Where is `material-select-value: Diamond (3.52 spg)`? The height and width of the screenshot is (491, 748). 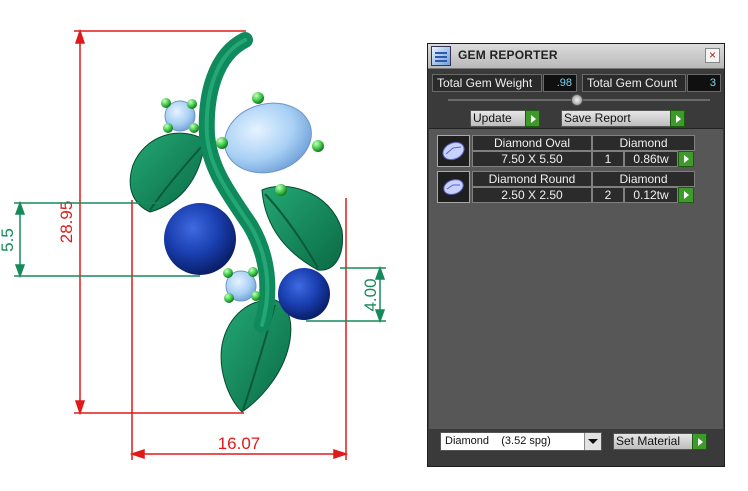
material-select-value: Diamond (3.52 spg) is located at coordinates (498, 441).